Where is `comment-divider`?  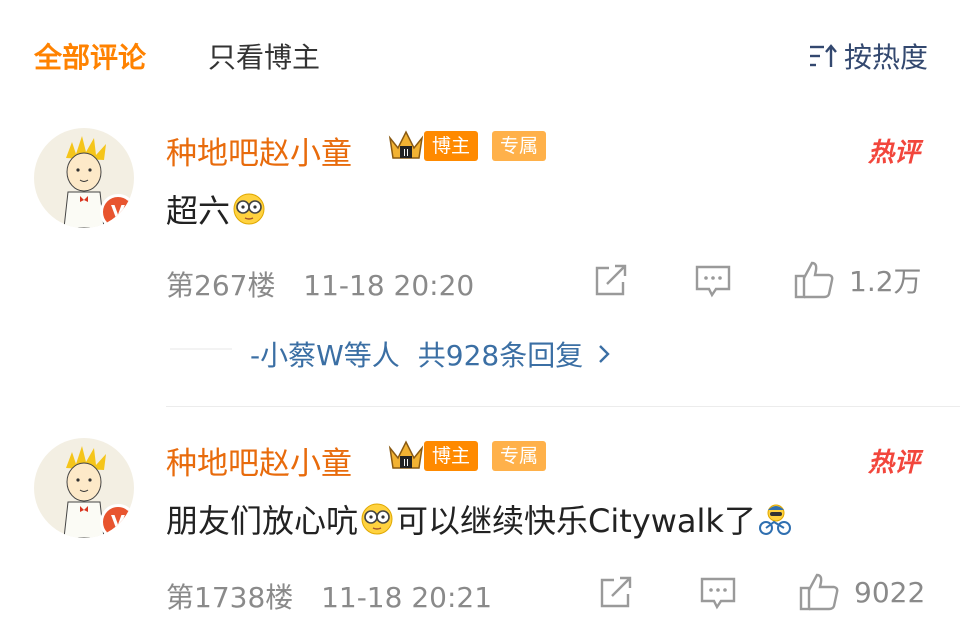
comment-divider is located at coordinates (563, 406).